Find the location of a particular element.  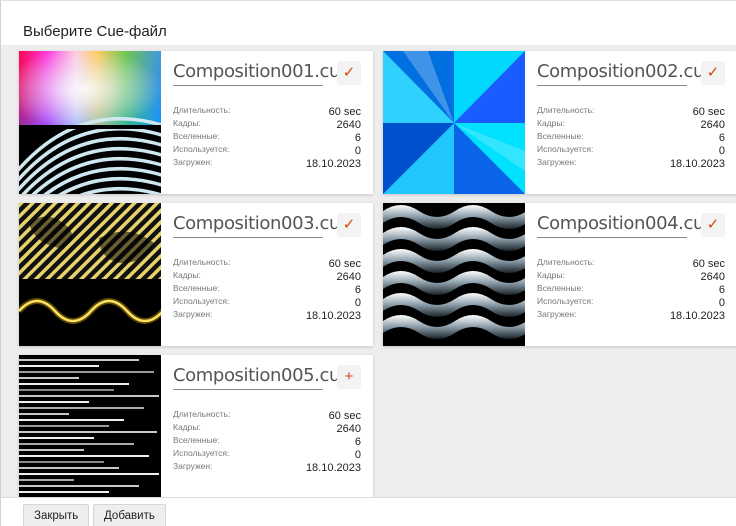

plus-icon: + is located at coordinates (349, 377).